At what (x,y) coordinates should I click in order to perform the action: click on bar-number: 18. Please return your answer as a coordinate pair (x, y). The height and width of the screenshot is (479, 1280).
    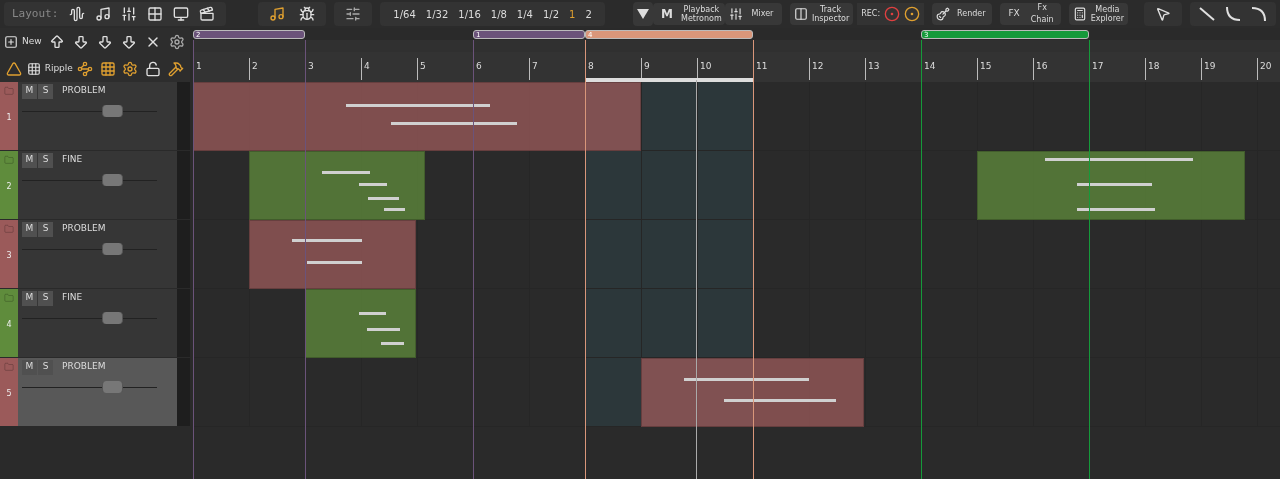
    Looking at the image, I should click on (1154, 66).